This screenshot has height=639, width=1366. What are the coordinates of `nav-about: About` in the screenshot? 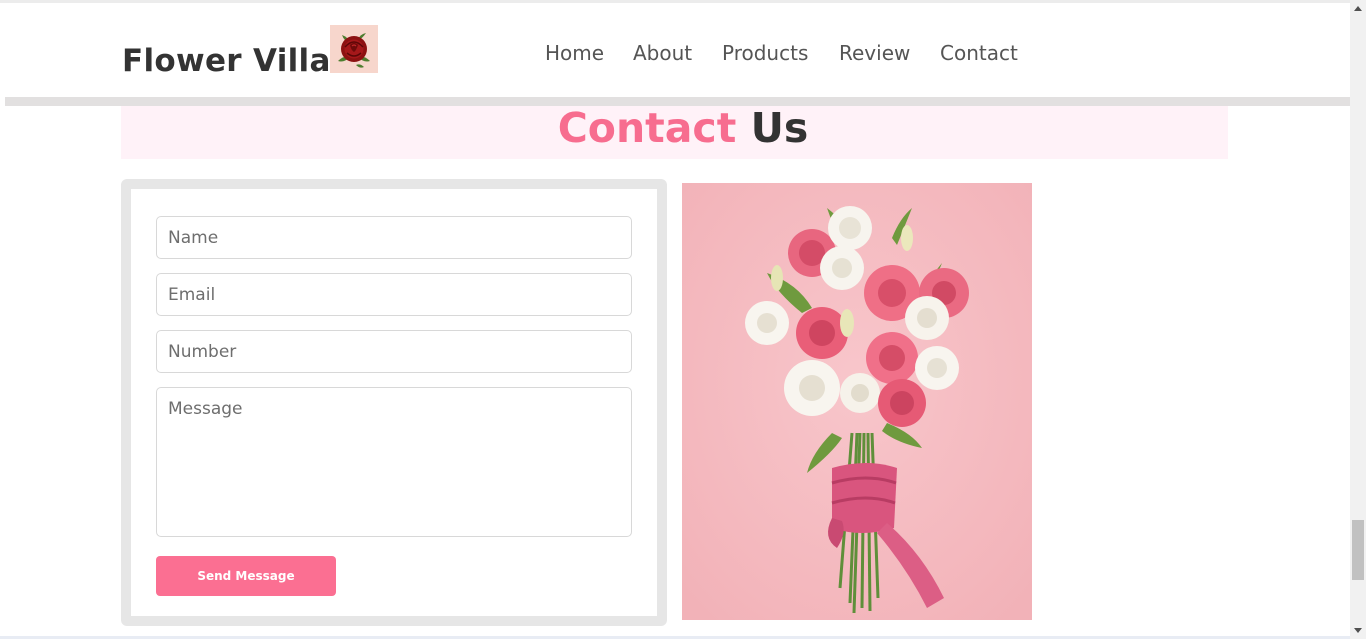 It's located at (662, 53).